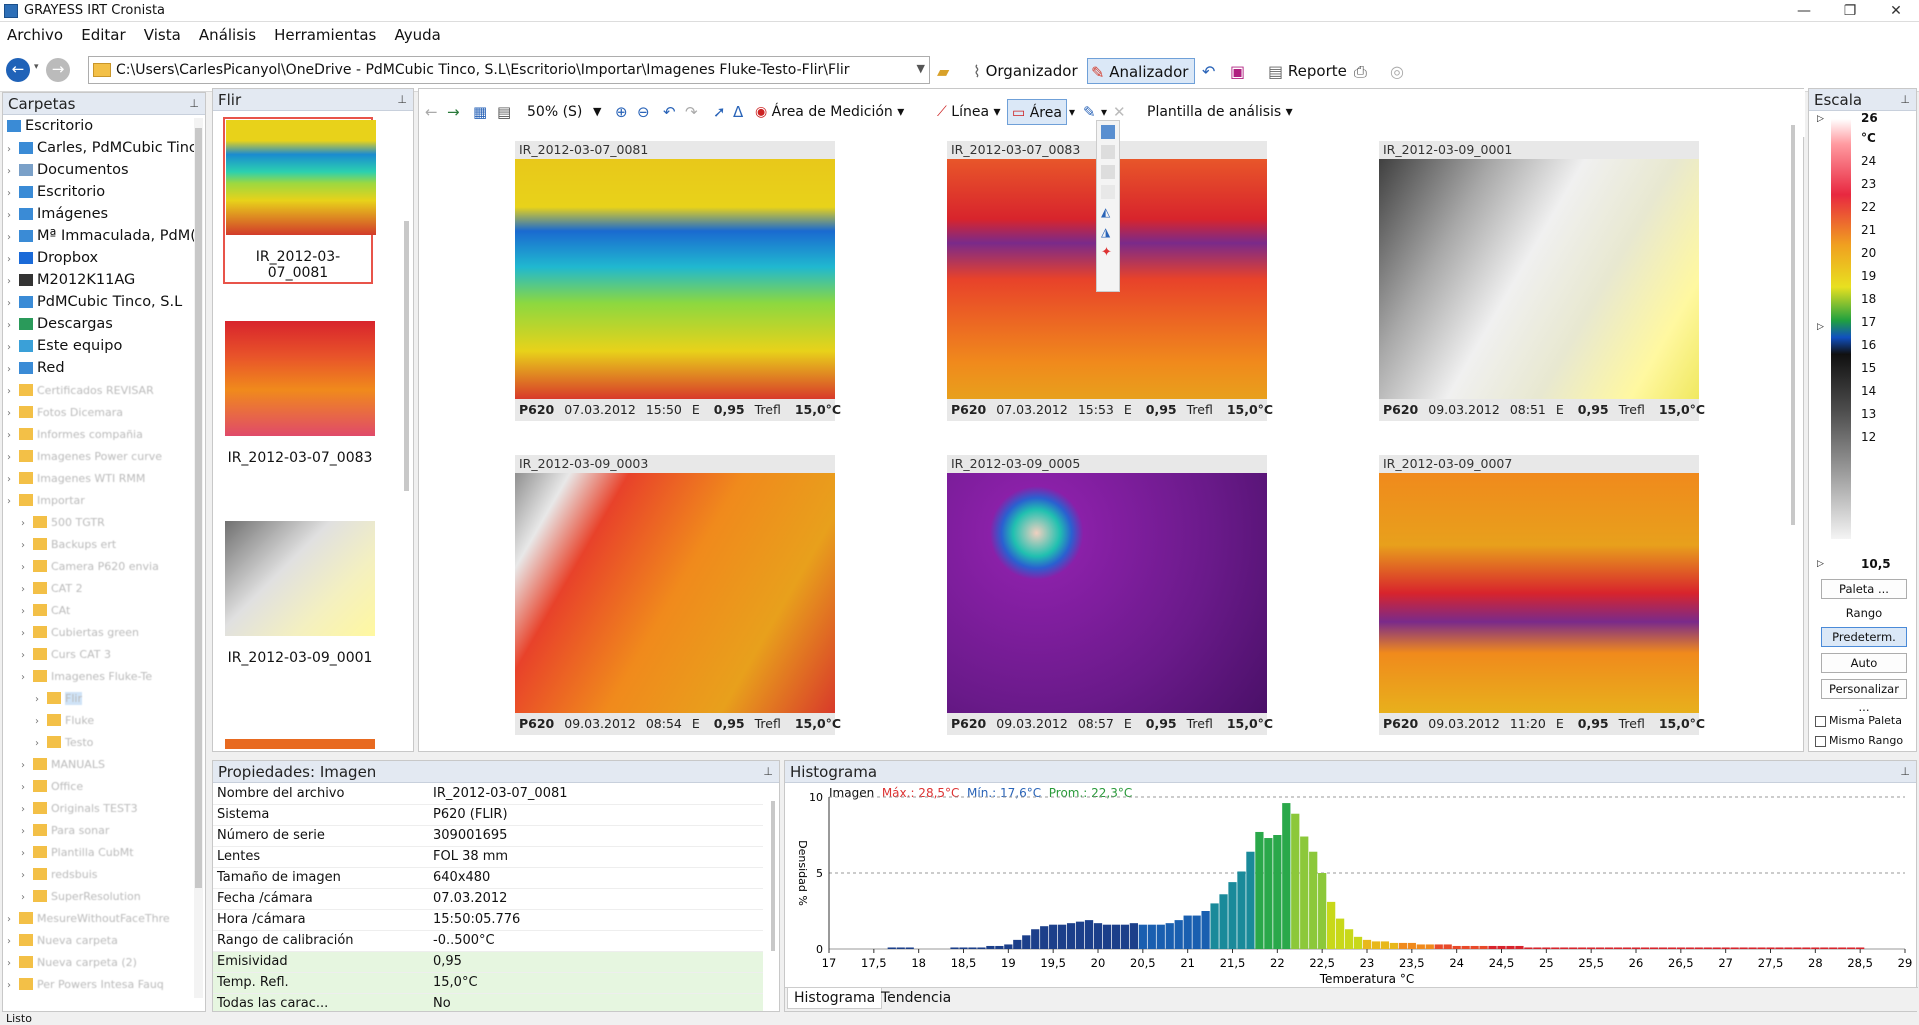 This screenshot has height=1025, width=1919. Describe the element at coordinates (64, 720) in the screenshot. I see `folder-item: › Fluke` at that location.